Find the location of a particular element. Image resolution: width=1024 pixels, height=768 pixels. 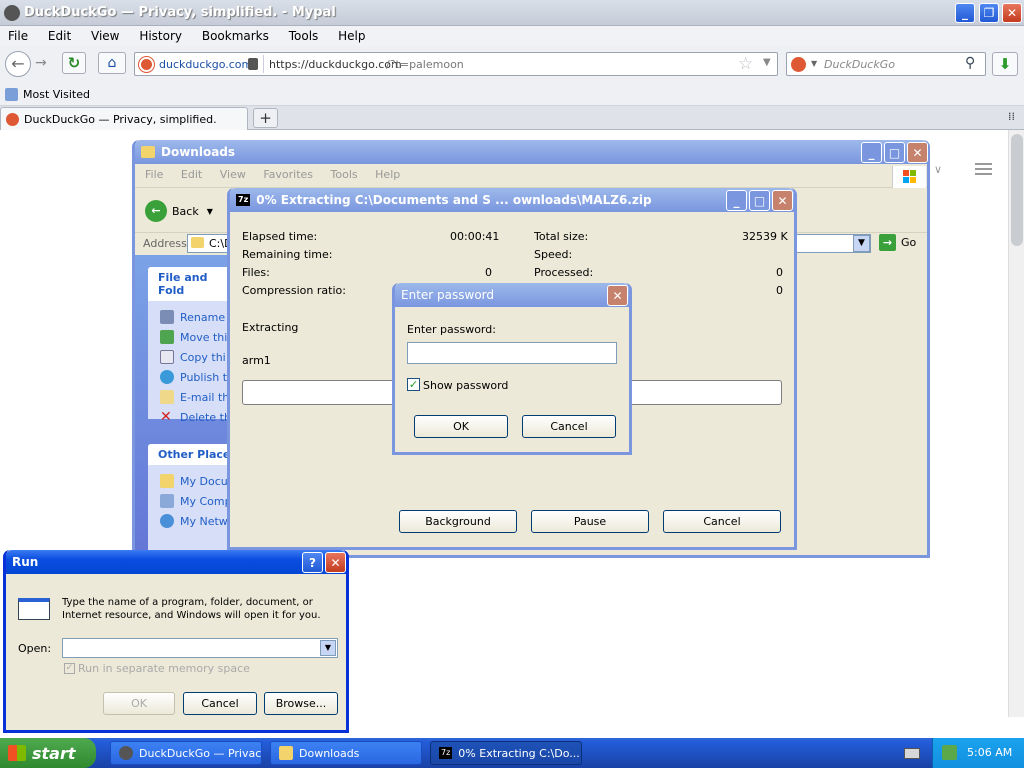

dl-menu-edit: Edit is located at coordinates (191, 174).